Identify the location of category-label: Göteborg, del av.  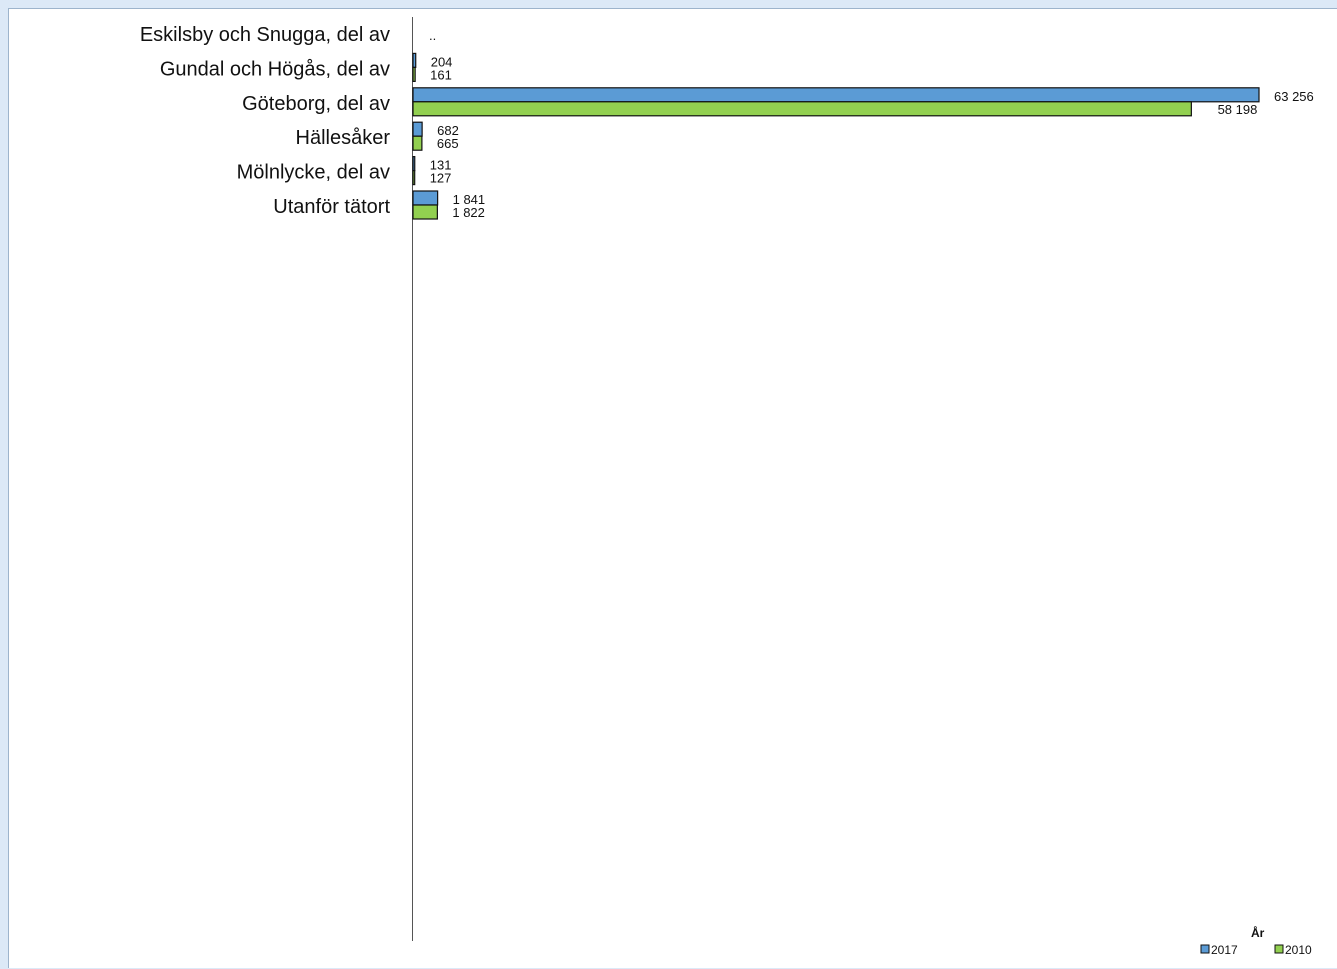
(316, 104).